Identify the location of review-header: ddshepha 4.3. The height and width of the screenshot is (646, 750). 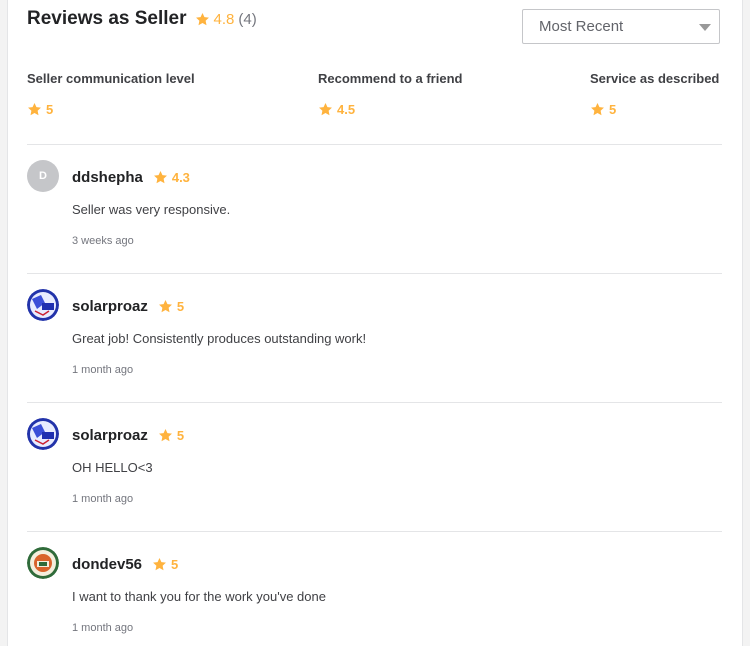
(131, 177).